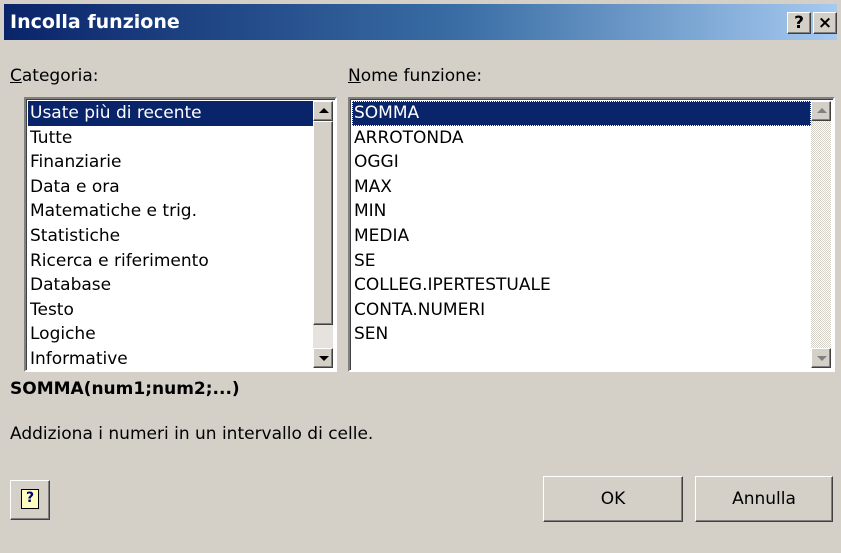 The height and width of the screenshot is (553, 841). I want to click on nome-funzione-scrollbar, so click(821, 234).